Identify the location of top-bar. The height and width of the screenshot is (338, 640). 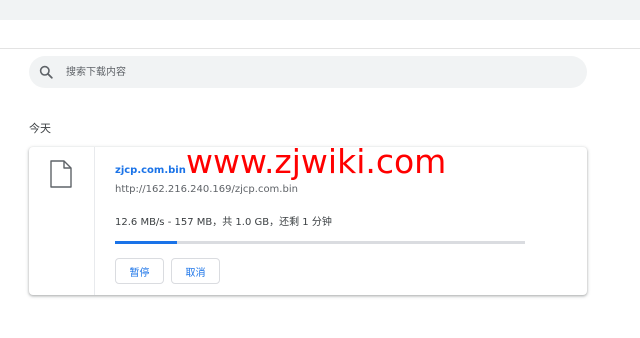
(320, 10).